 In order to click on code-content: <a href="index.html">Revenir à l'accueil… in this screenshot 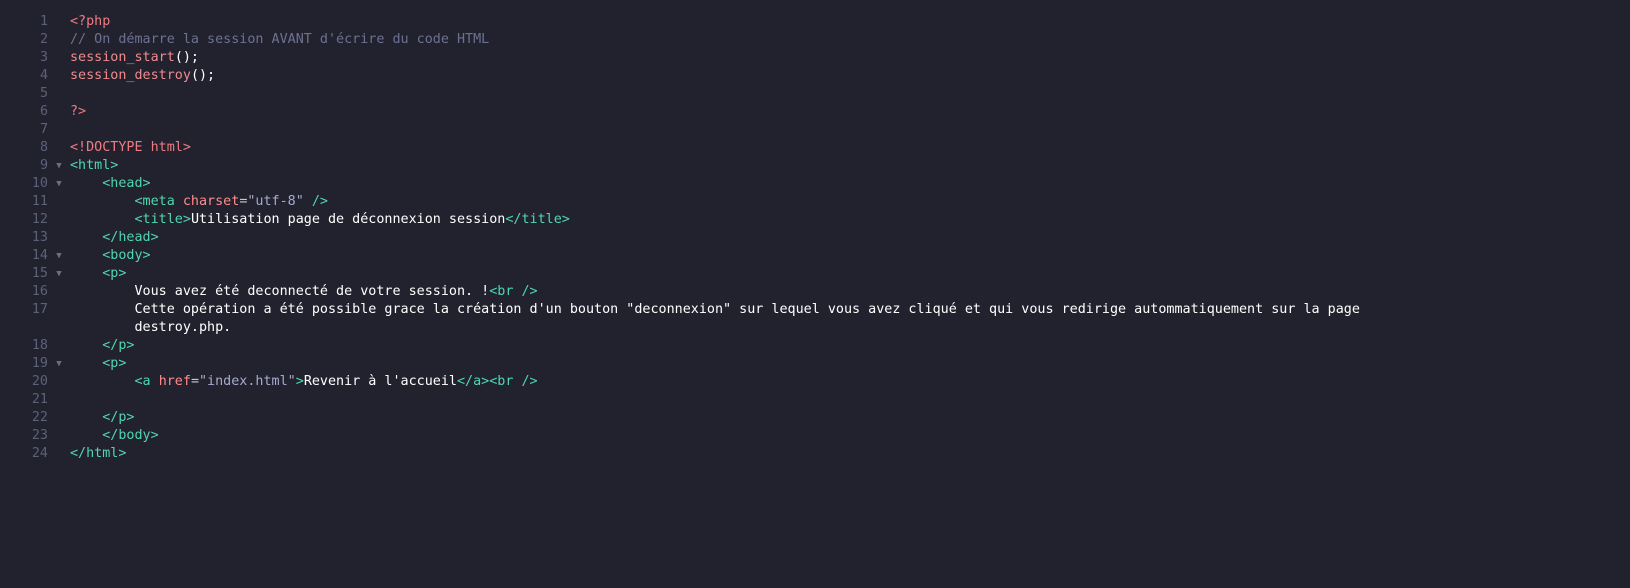, I will do `click(850, 382)`.